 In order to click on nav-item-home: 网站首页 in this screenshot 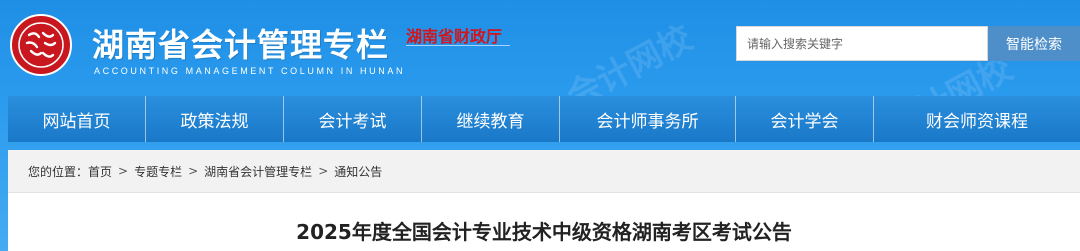, I will do `click(77, 119)`.